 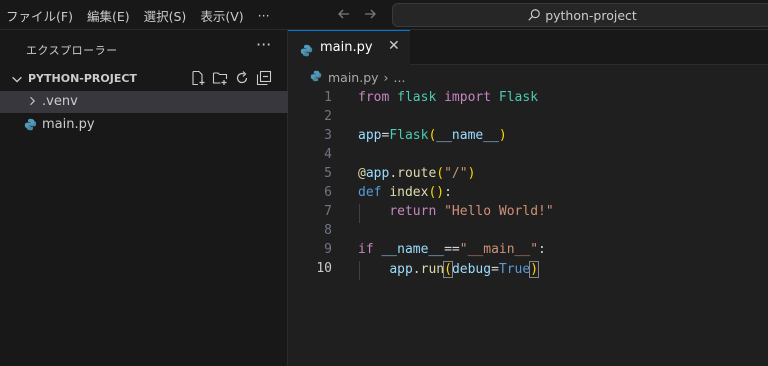 I want to click on code-line: 1 from flask import Flask, so click(x=528, y=99).